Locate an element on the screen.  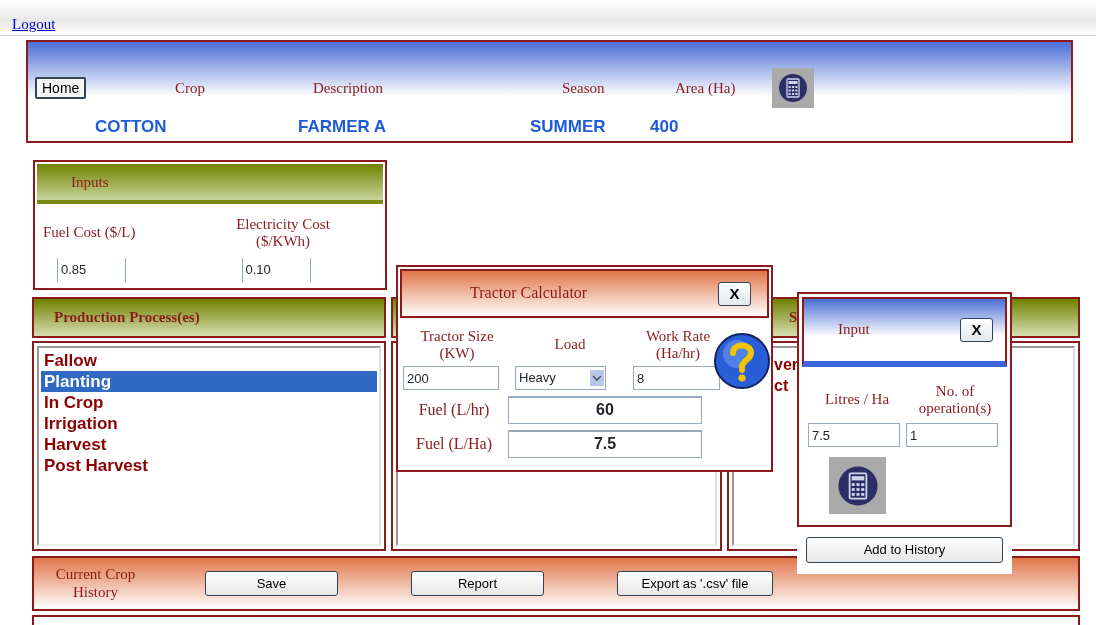
list-text: ct is located at coordinates (781, 386).